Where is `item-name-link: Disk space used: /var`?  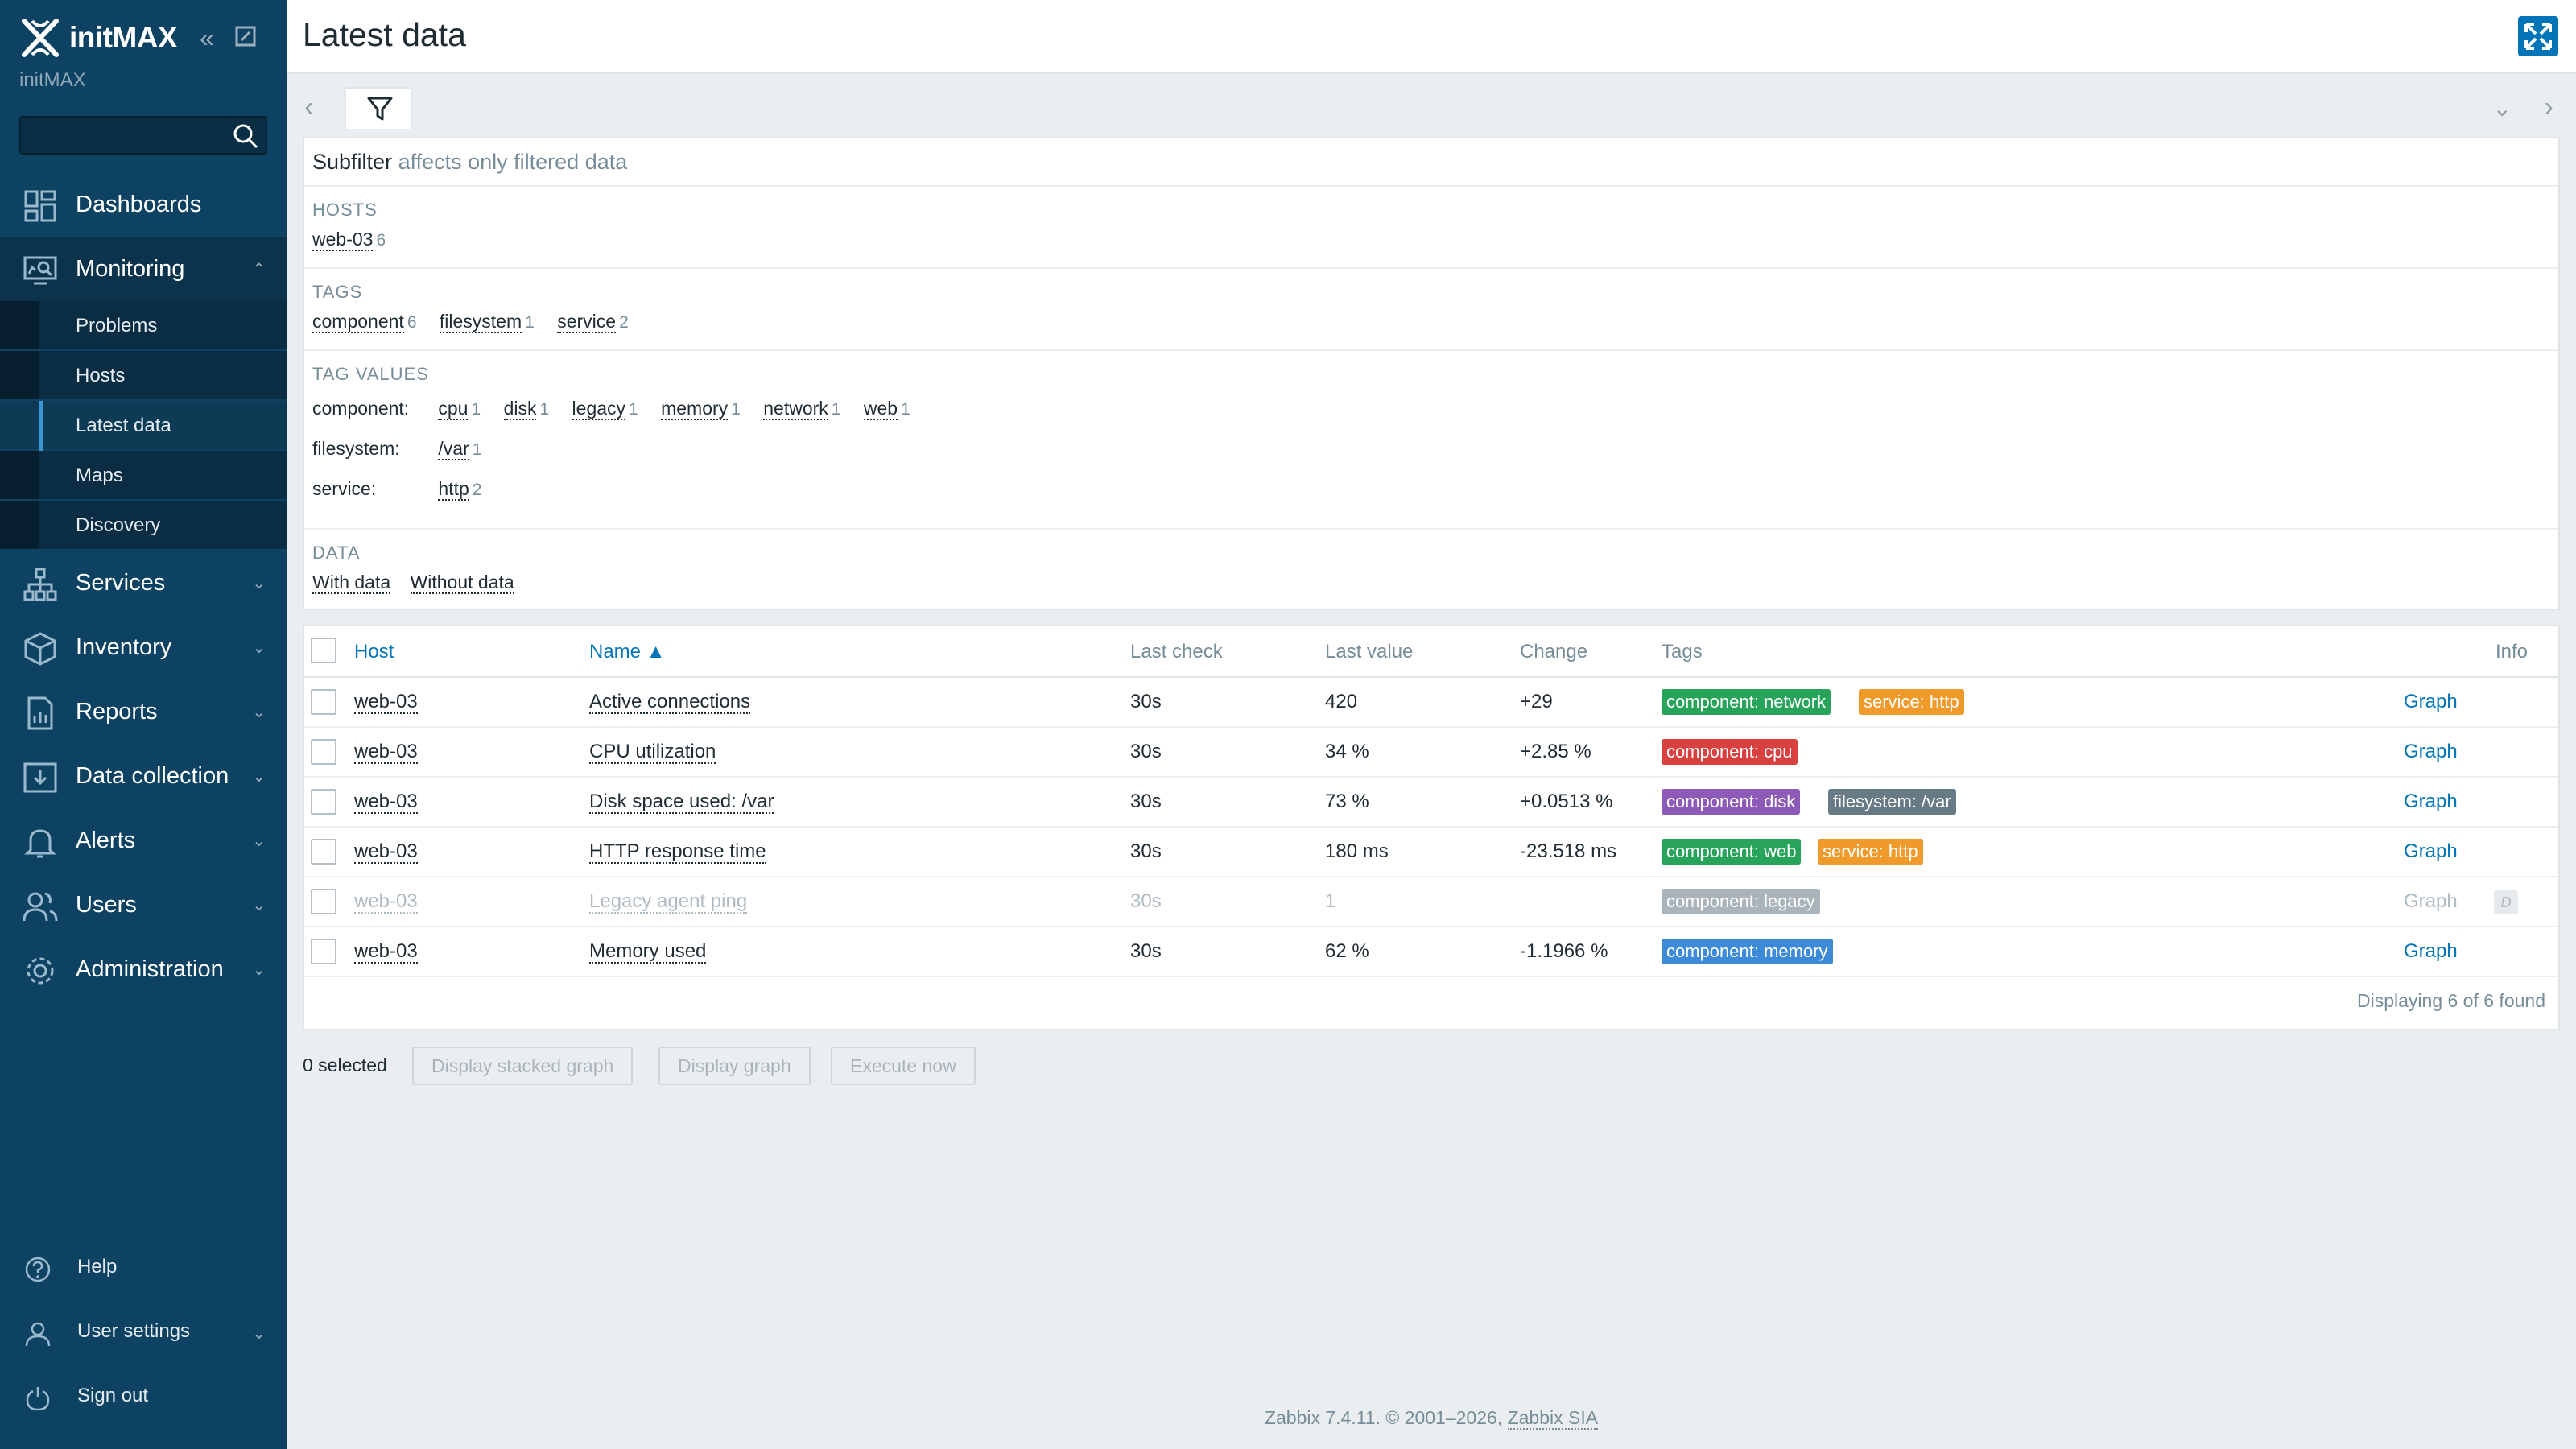 item-name-link: Disk space used: /var is located at coordinates (681, 802).